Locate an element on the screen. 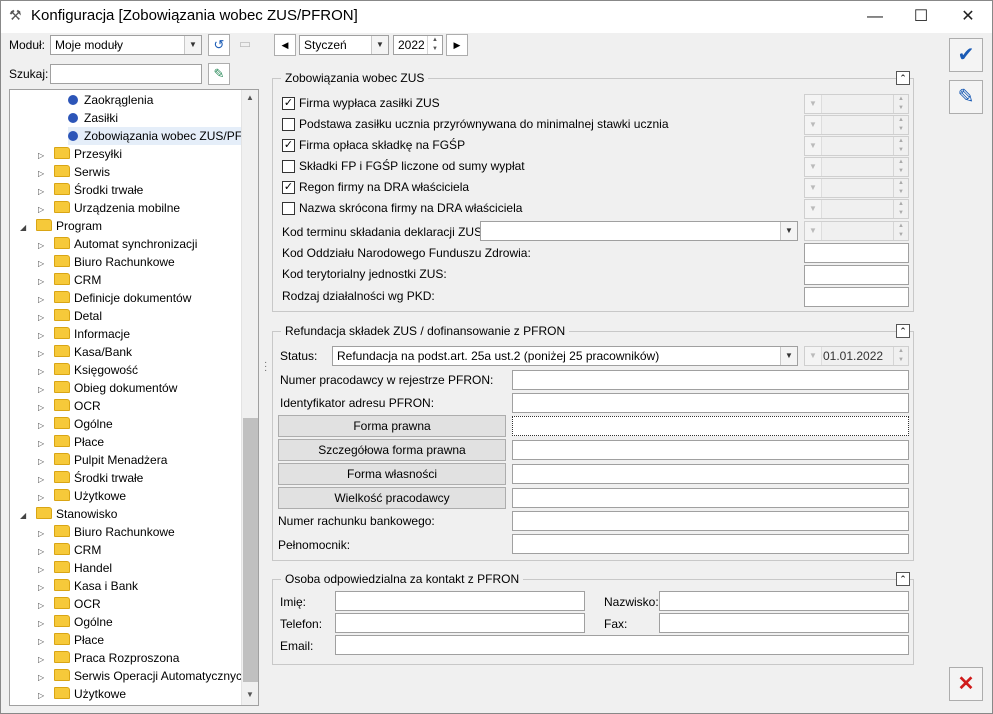 Image resolution: width=993 pixels, height=714 pixels. szczegolowa-forma-prawna-input is located at coordinates (710, 450).